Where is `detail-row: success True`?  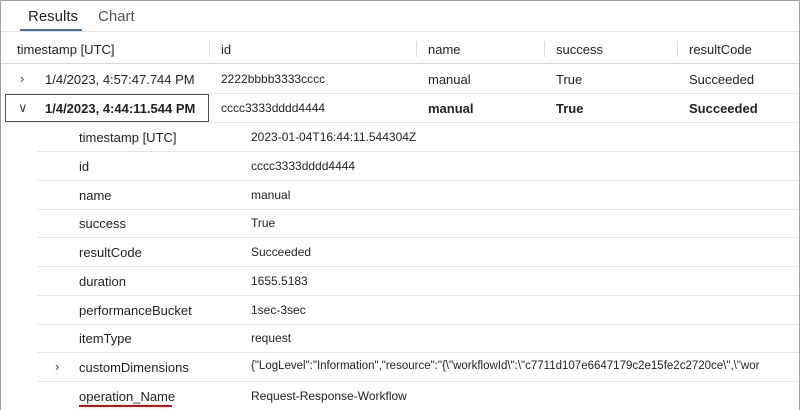 detail-row: success True is located at coordinates (418, 223).